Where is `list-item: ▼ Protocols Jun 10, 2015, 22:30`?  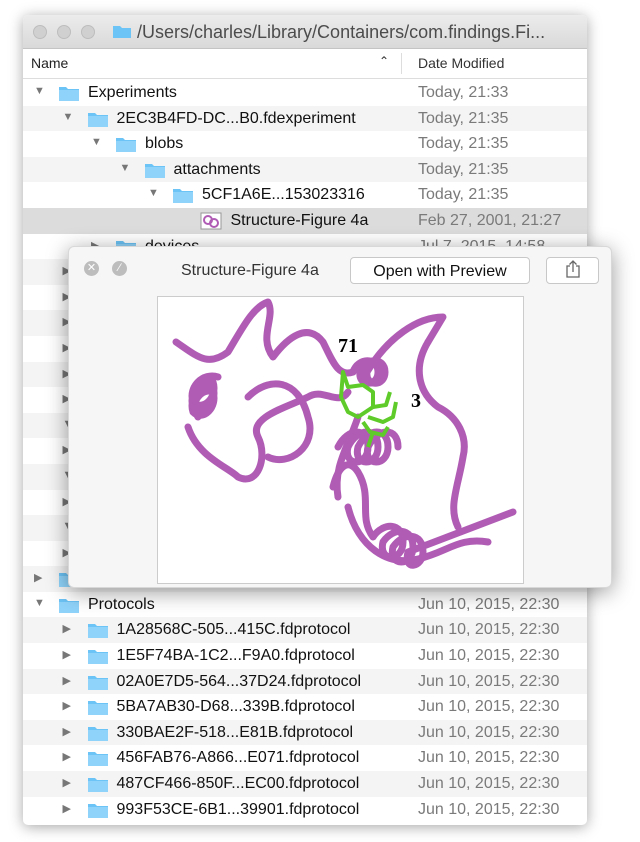
list-item: ▼ Protocols Jun 10, 2015, 22:30 is located at coordinates (305, 605).